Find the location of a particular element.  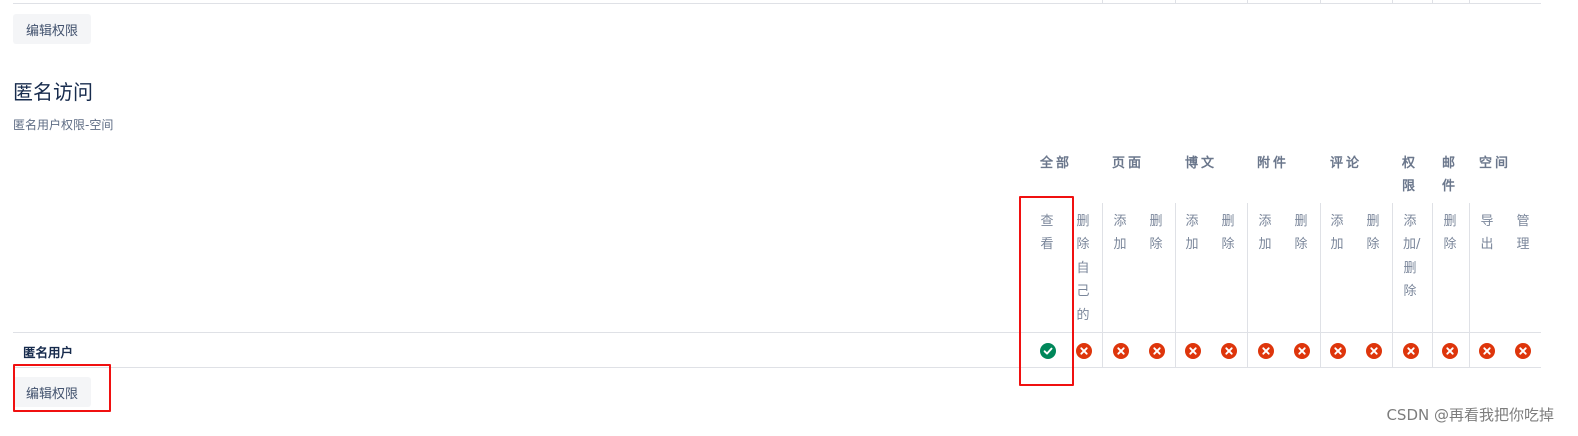

column-header-blog-delete: 删除 is located at coordinates (1228, 233).